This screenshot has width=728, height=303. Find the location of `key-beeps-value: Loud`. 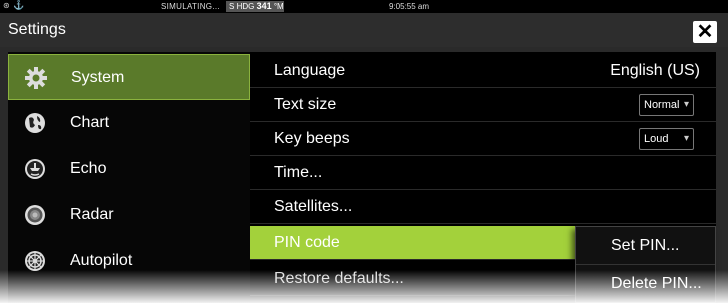

key-beeps-value: Loud is located at coordinates (656, 139).